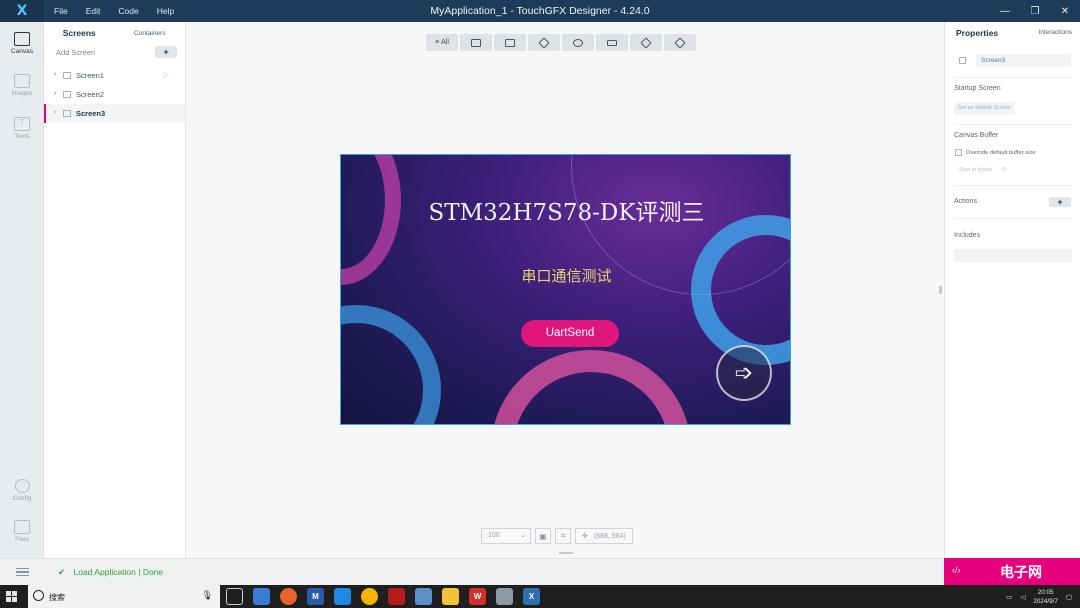 Image resolution: width=1080 pixels, height=608 pixels. I want to click on taskbar-apps: M W X, so click(383, 596).